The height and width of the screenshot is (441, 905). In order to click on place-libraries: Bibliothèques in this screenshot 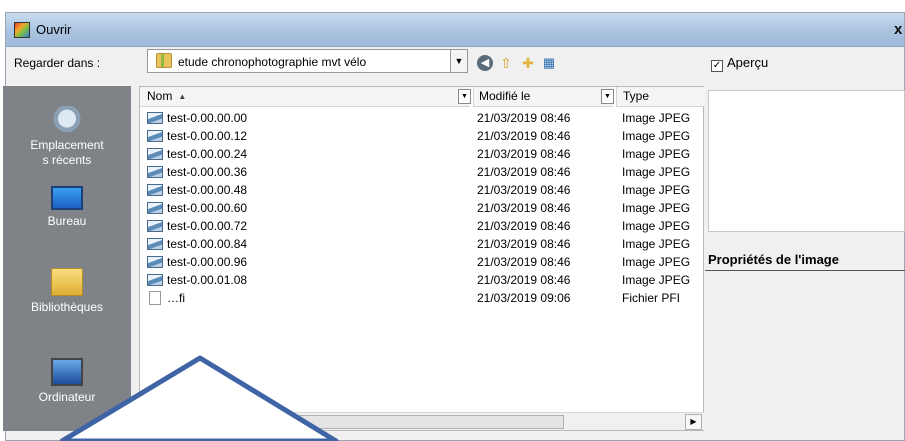, I will do `click(67, 291)`.